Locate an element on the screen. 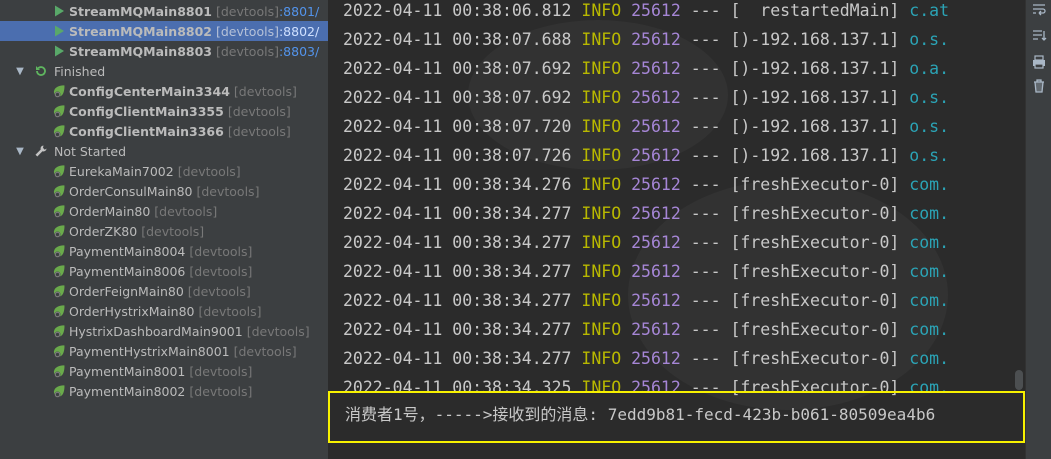 Image resolution: width=1051 pixels, height=459 pixels. tree-item-port-link: :8802/ is located at coordinates (299, 31).